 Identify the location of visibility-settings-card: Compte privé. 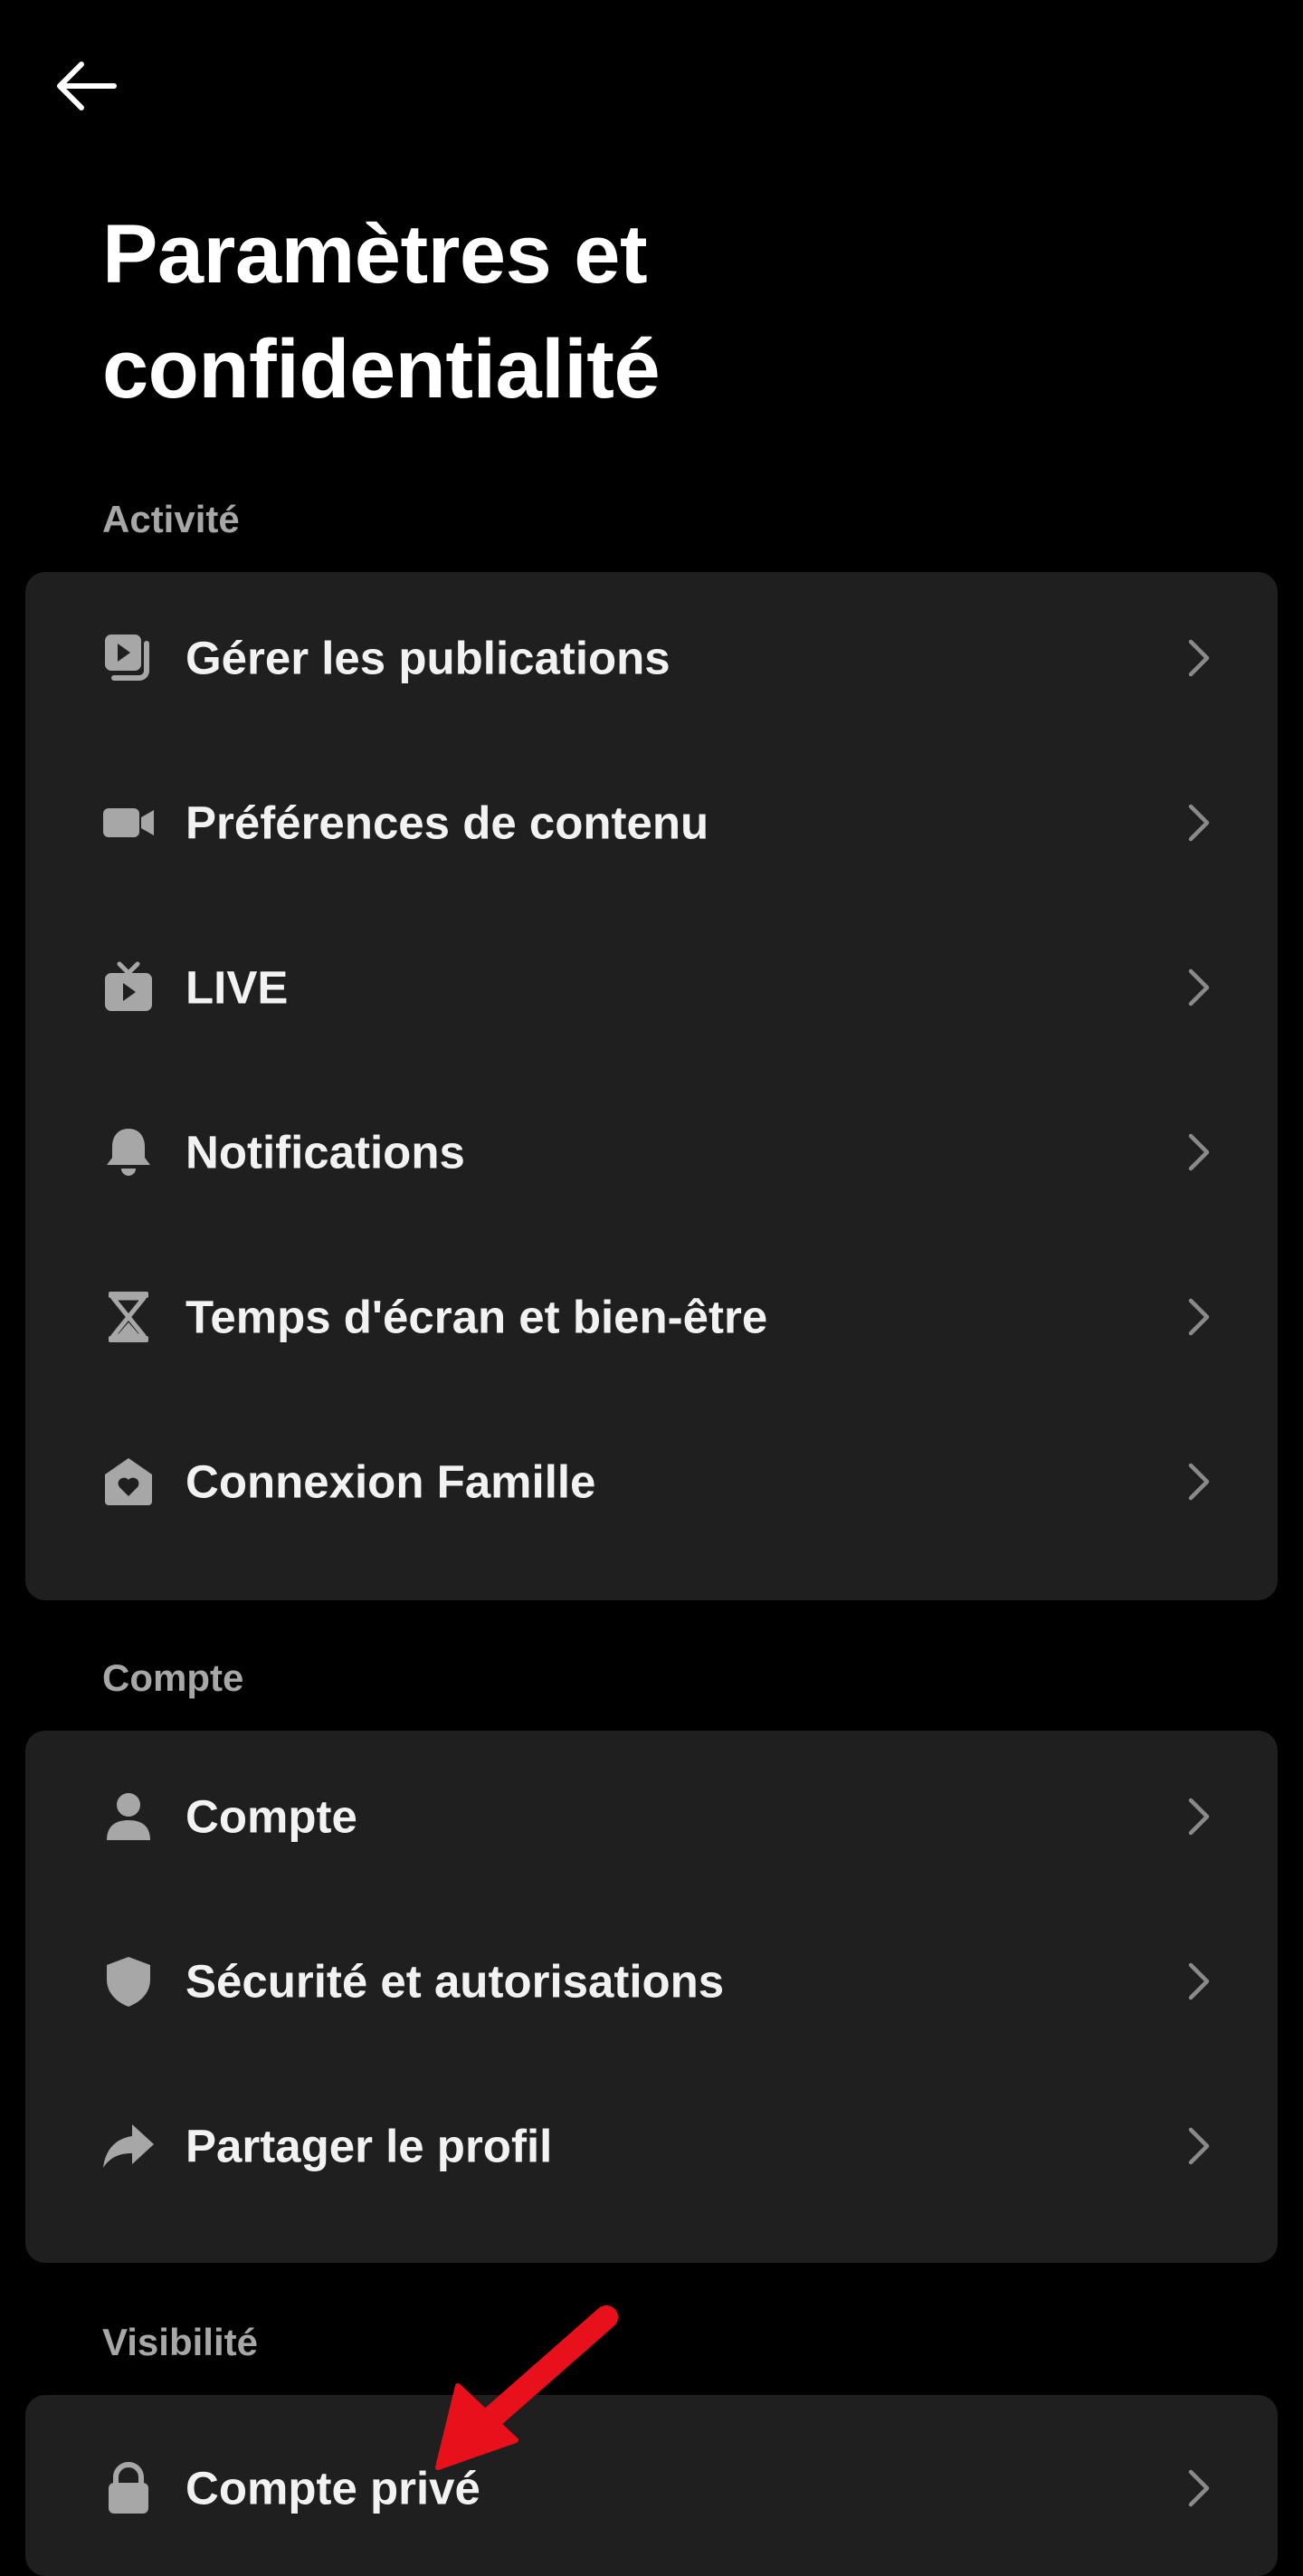
(651, 2485).